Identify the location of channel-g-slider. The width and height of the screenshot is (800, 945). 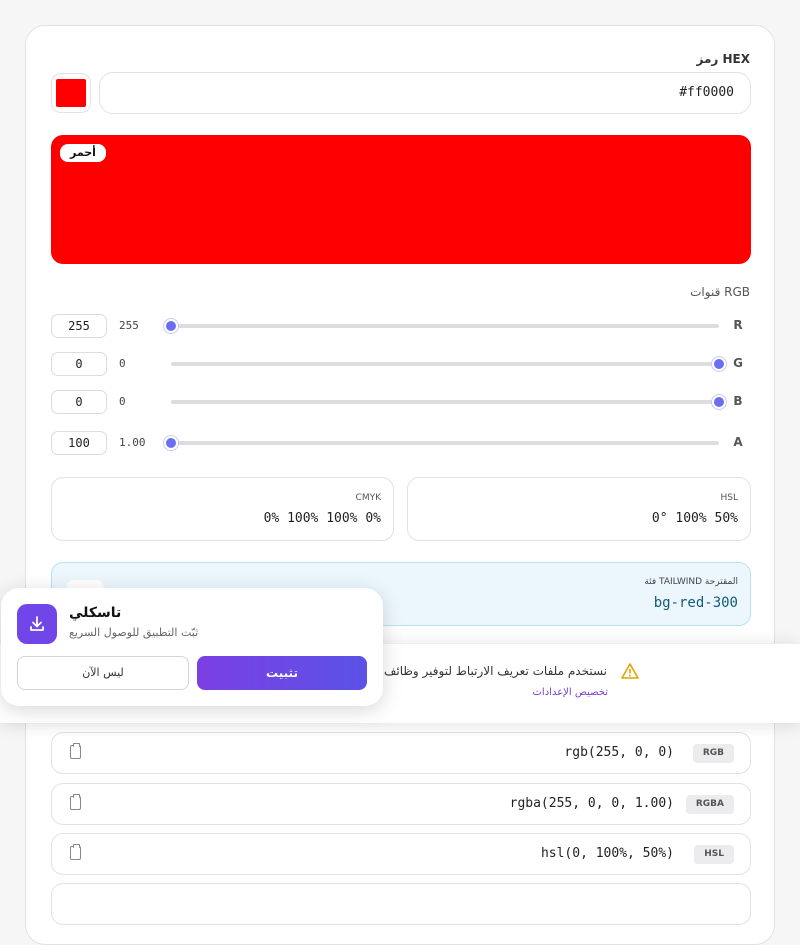
(448, 364).